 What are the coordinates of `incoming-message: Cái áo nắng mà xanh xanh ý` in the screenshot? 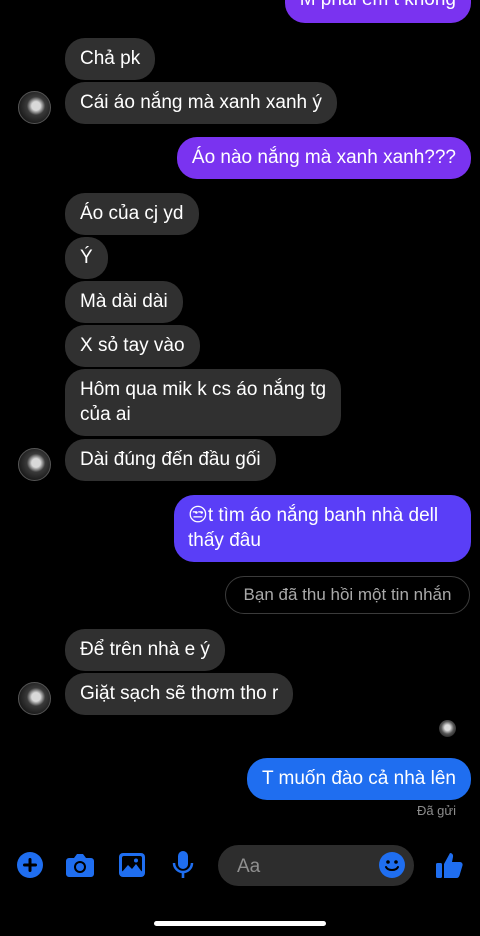 It's located at (201, 103).